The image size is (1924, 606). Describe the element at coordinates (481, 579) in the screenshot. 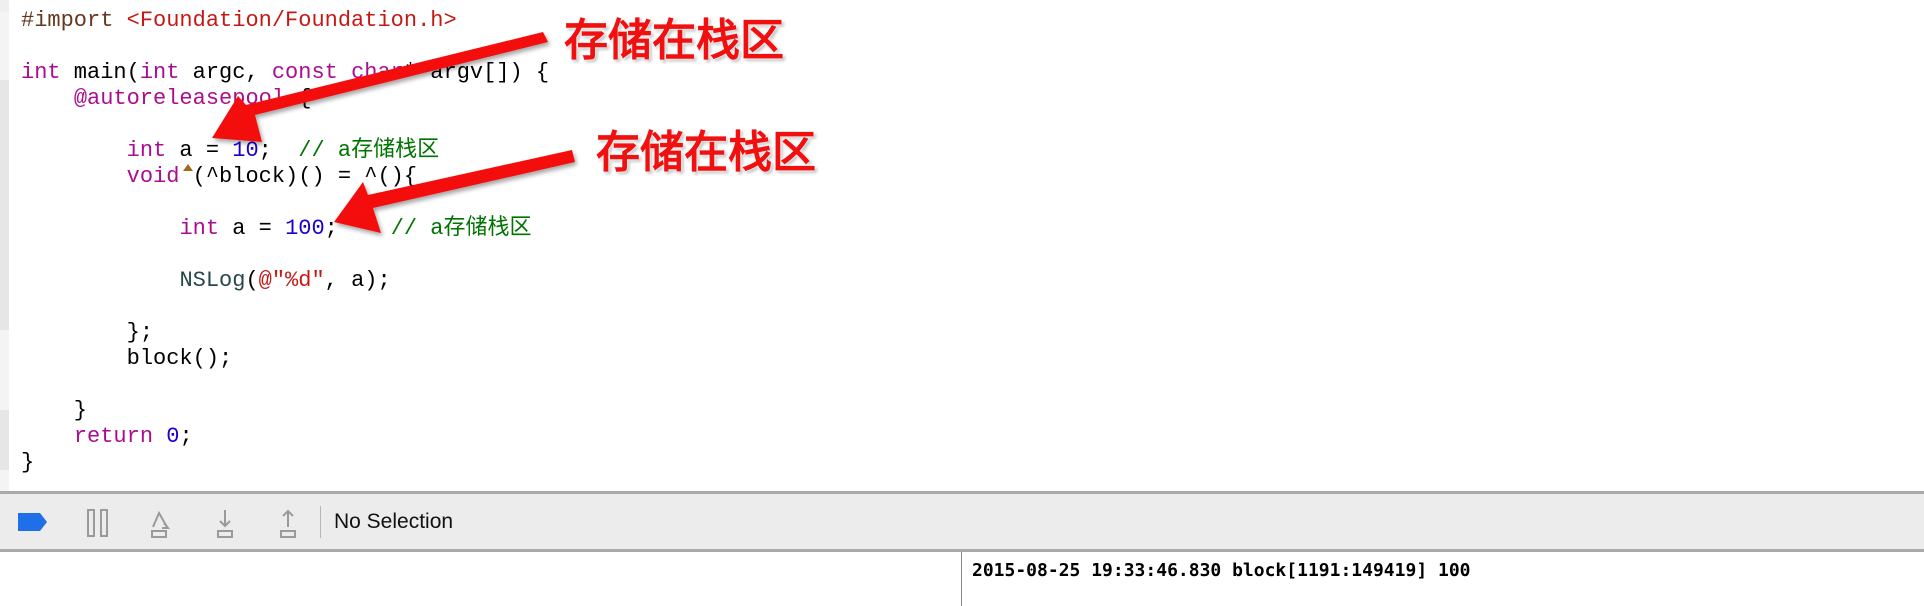

I see `variables-view` at that location.